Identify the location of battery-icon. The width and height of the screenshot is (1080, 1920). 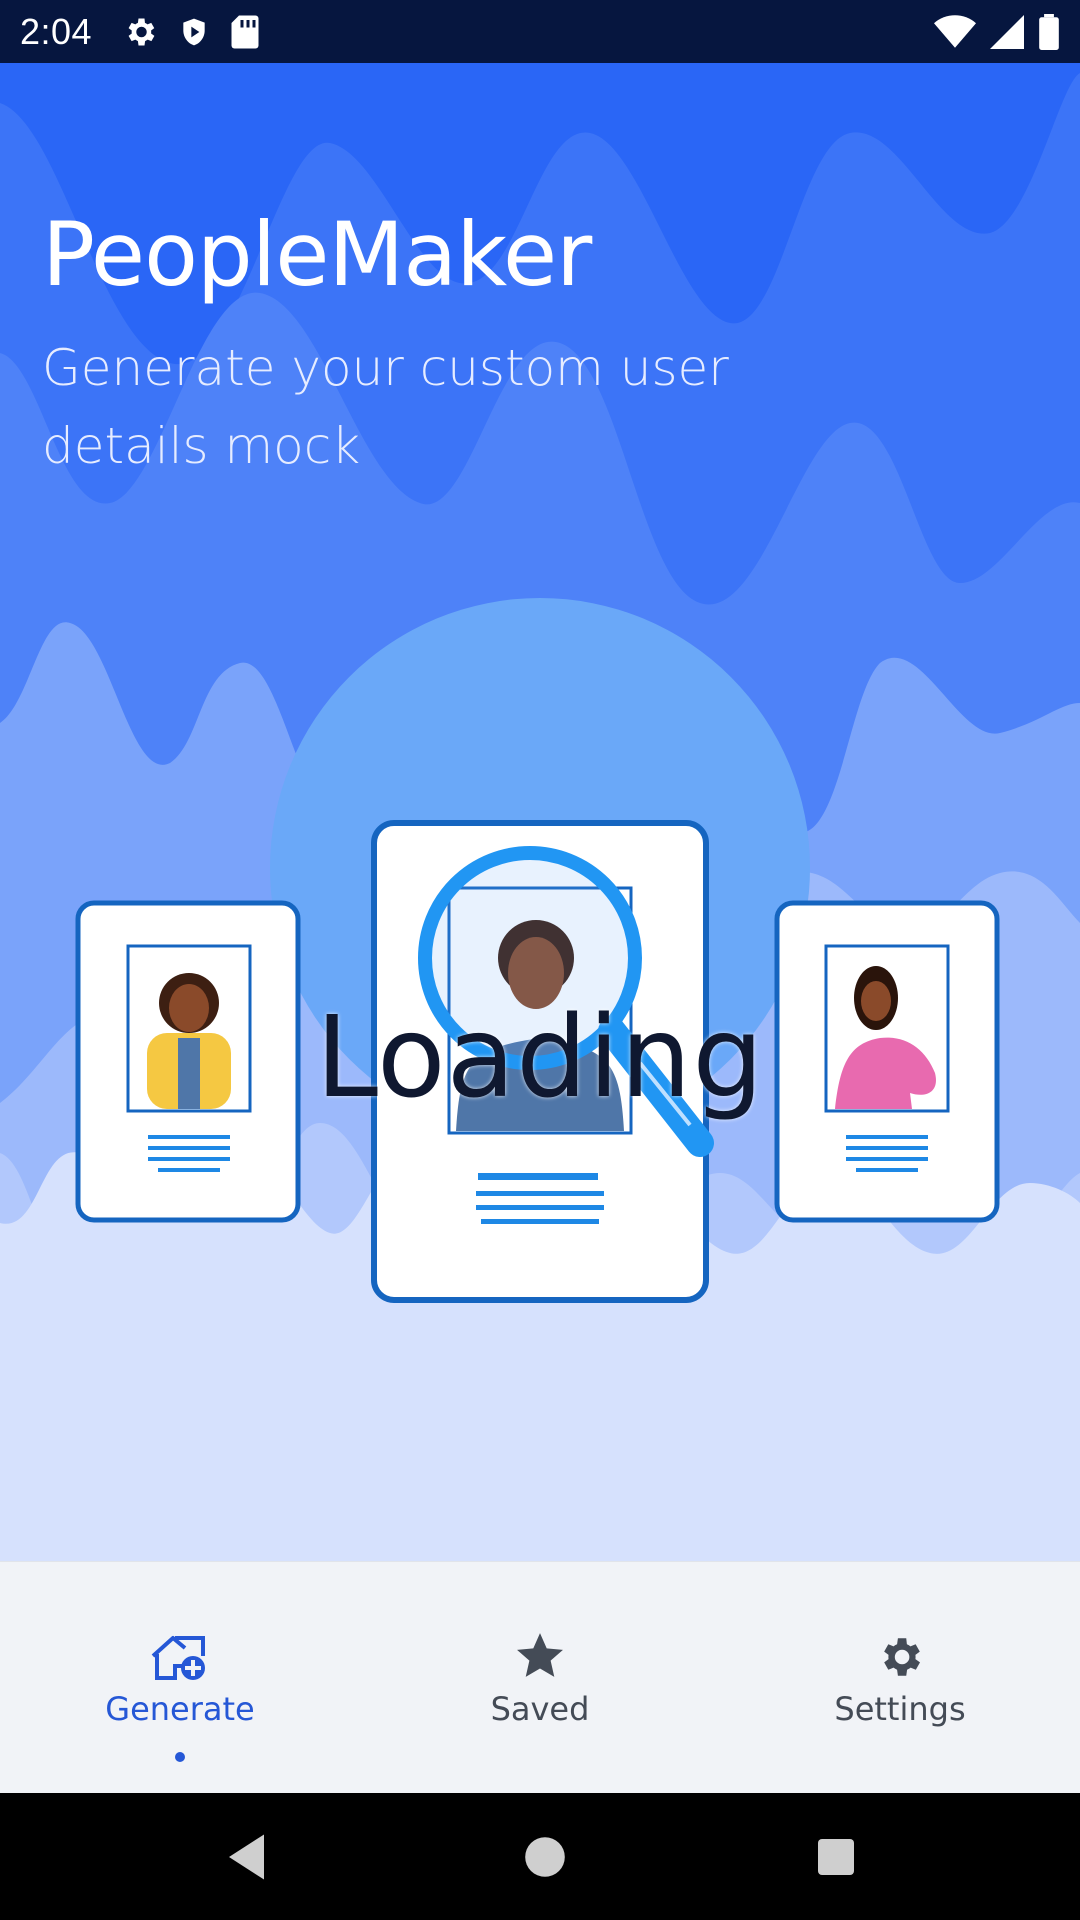
(1049, 31).